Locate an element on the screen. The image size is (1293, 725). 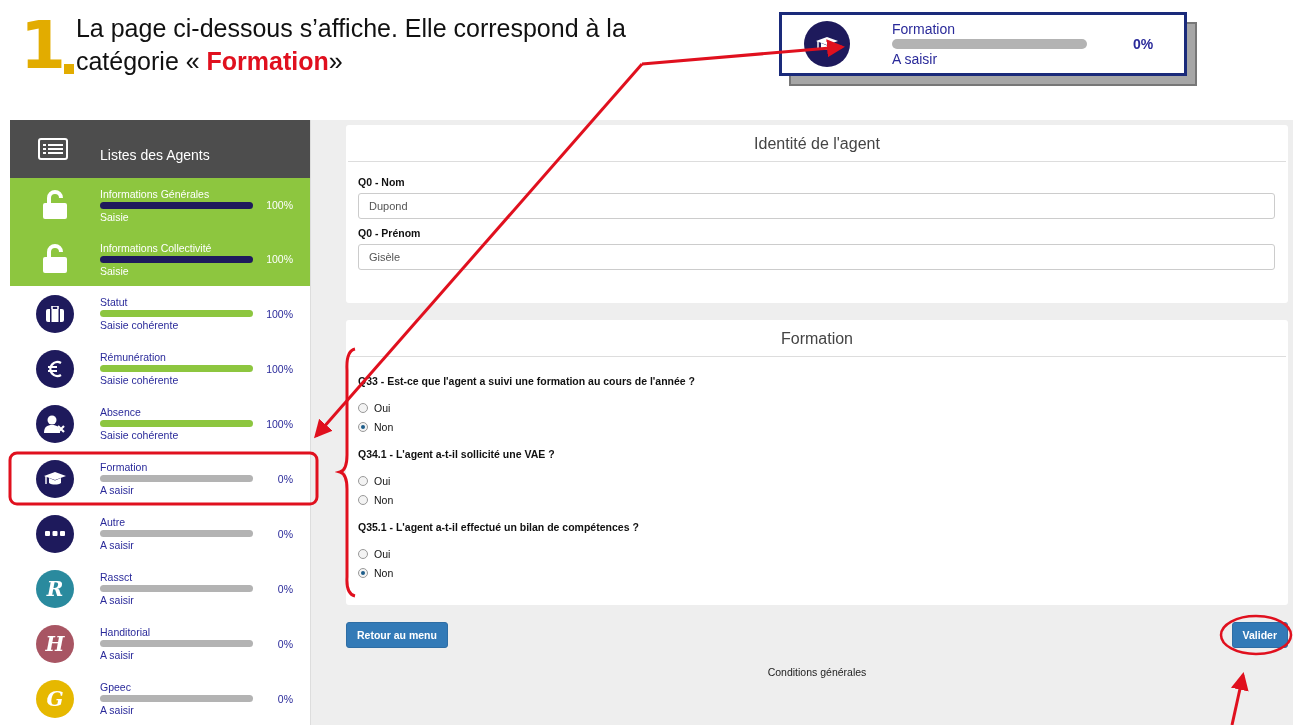
category-title: Autre is located at coordinates (113, 522).